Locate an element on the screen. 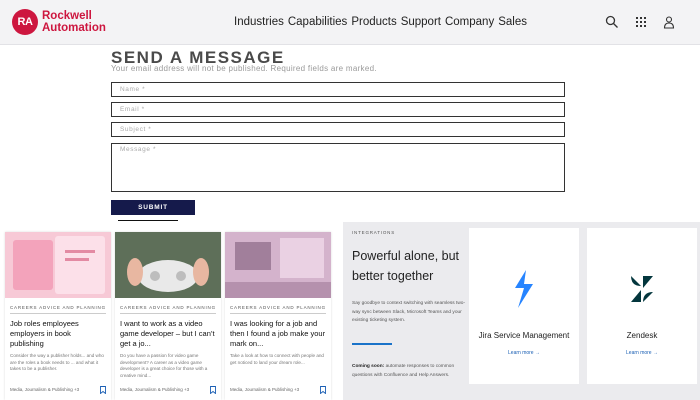 Image resolution: width=700 pixels, height=400 pixels. subject-field is located at coordinates (338, 129).